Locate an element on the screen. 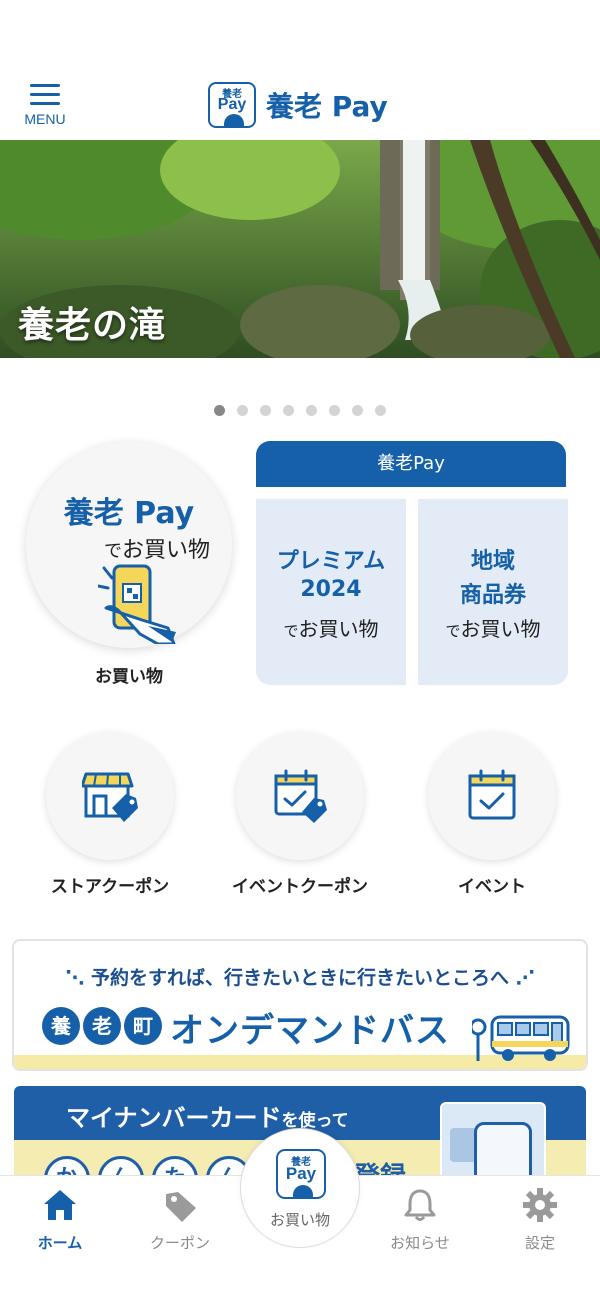 This screenshot has width=600, height=1299. nav-home: ホーム is located at coordinates (60, 1220).